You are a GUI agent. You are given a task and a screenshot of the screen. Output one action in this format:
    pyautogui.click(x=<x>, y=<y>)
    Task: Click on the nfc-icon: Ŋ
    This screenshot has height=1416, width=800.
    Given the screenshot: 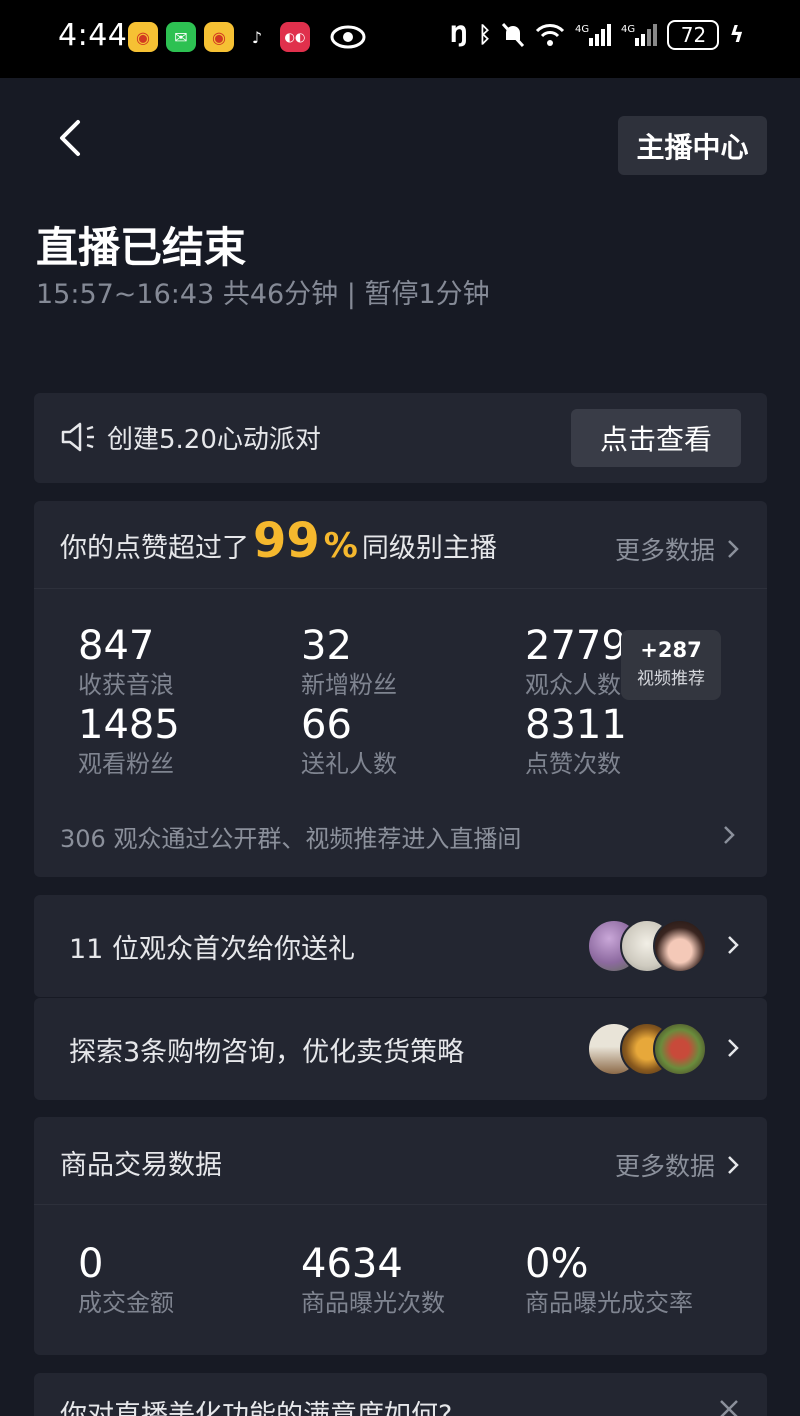 What is the action you would take?
    pyautogui.click(x=459, y=35)
    